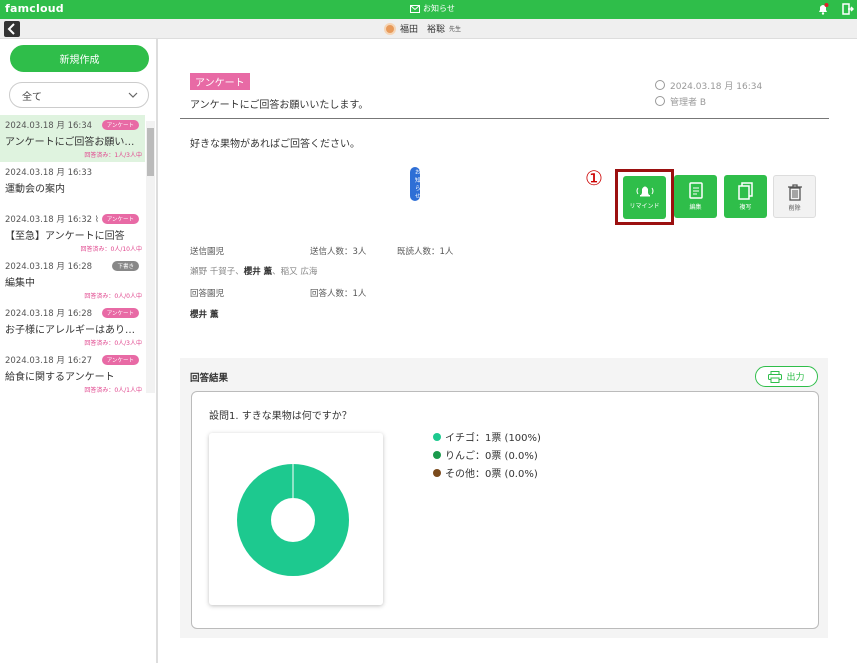 This screenshot has width=857, height=663. What do you see at coordinates (415, 184) in the screenshot?
I see `item-tag: お知らせ` at bounding box center [415, 184].